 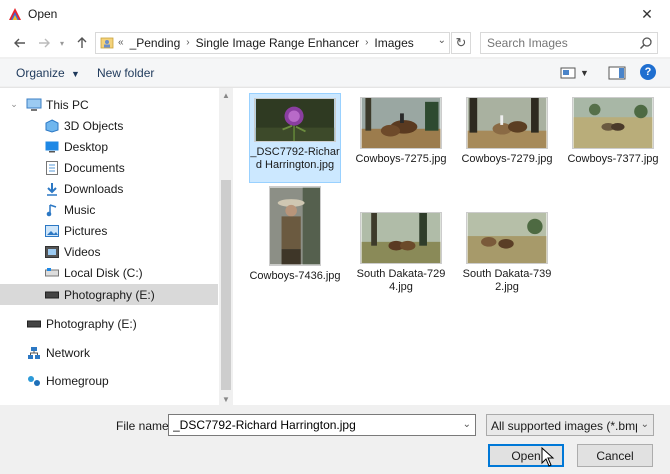 What do you see at coordinates (52, 210) in the screenshot?
I see `music-icon` at bounding box center [52, 210].